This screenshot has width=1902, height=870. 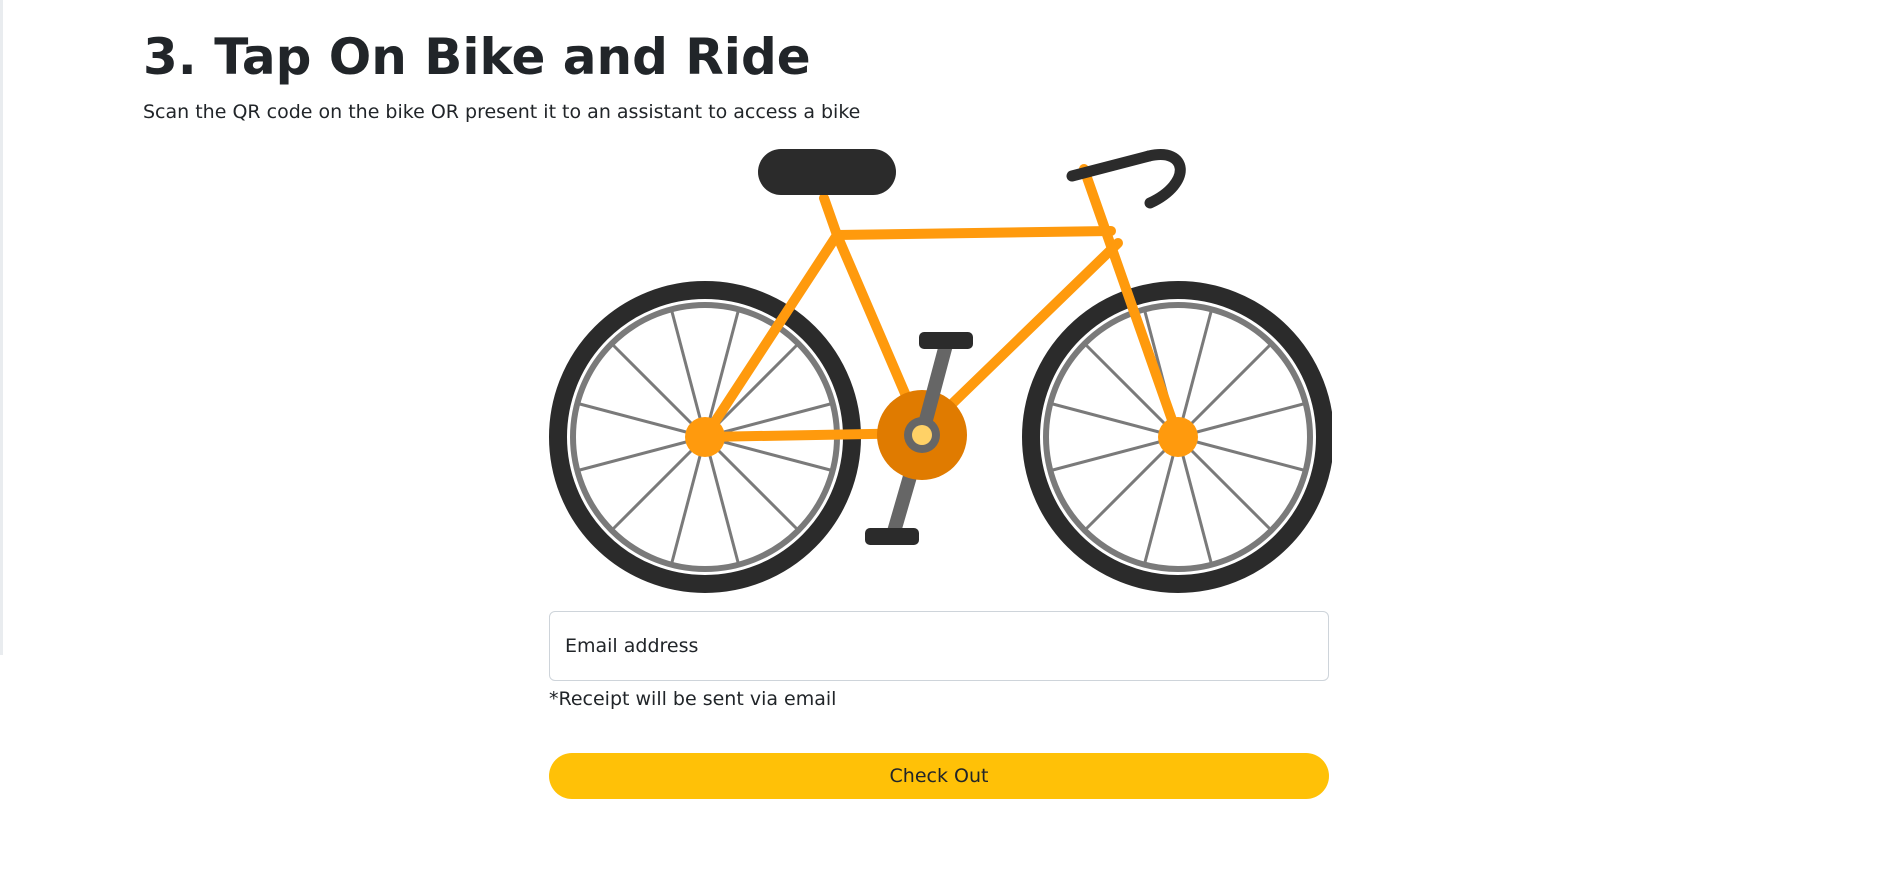 I want to click on bottom-bracket-center, so click(x=922, y=435).